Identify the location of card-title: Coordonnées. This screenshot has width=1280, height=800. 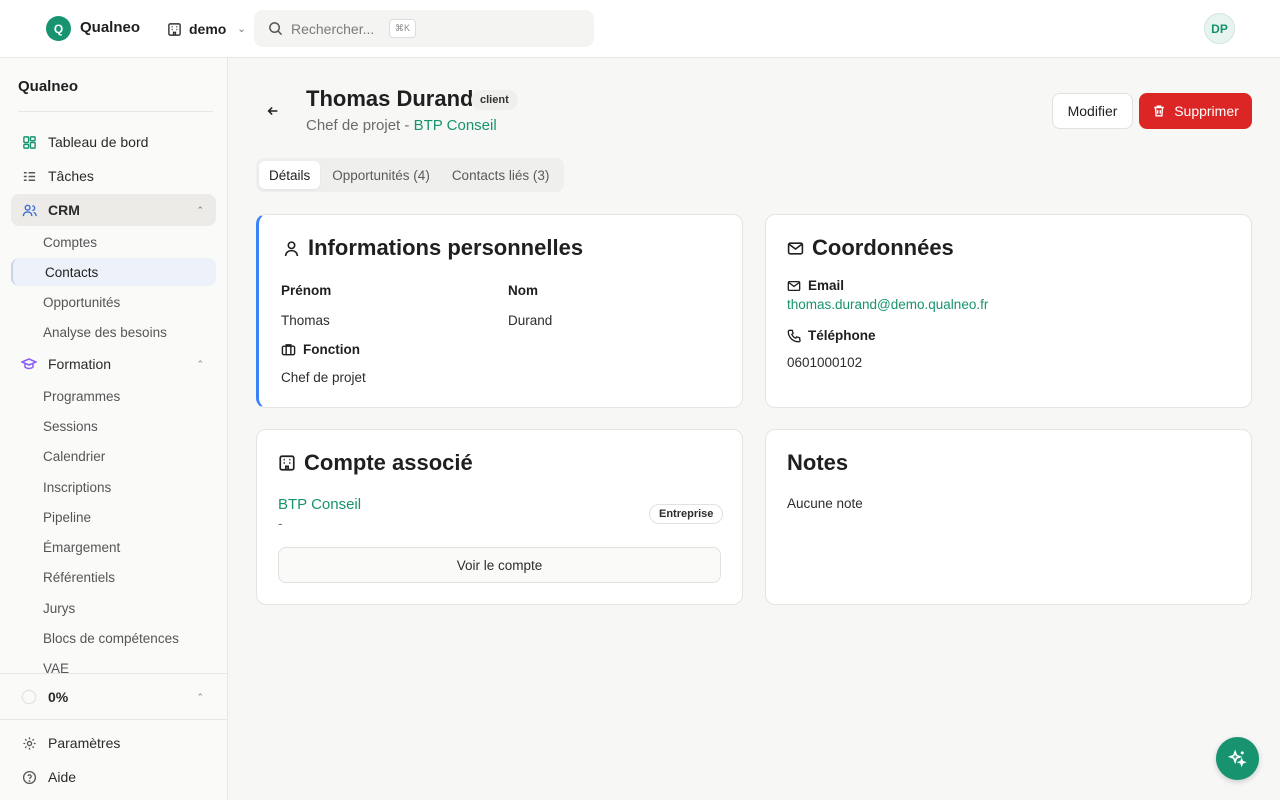
(870, 248).